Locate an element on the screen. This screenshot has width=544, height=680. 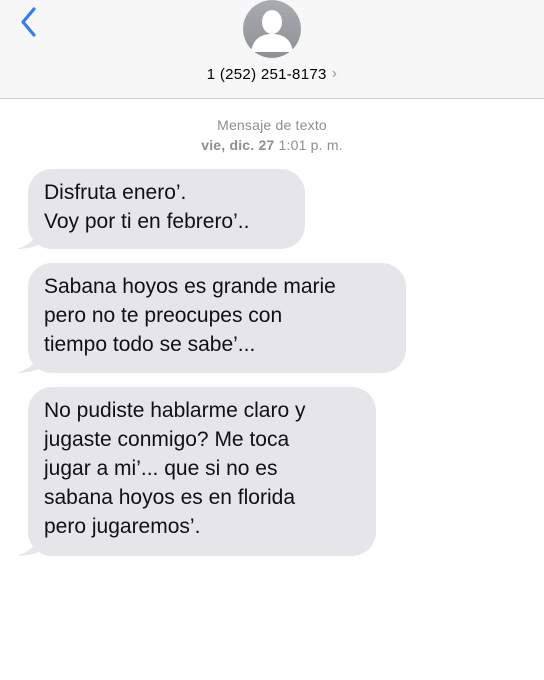
contact-number: 1 (252) 251-8173 is located at coordinates (266, 74).